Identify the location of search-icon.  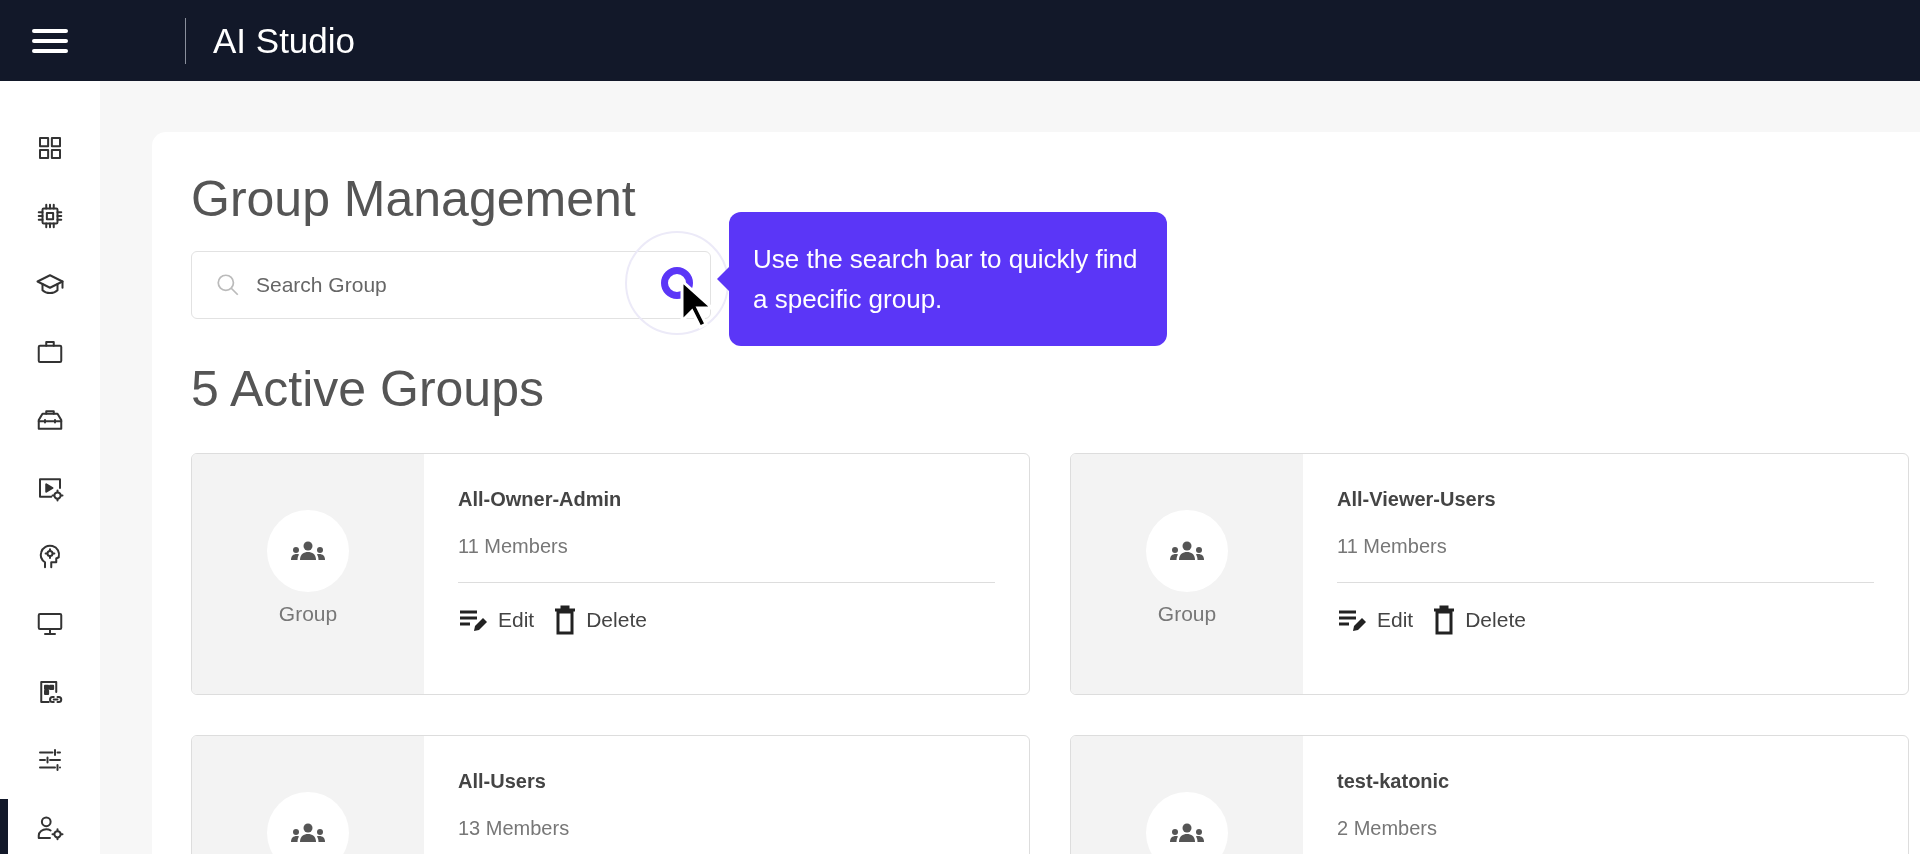
(228, 285).